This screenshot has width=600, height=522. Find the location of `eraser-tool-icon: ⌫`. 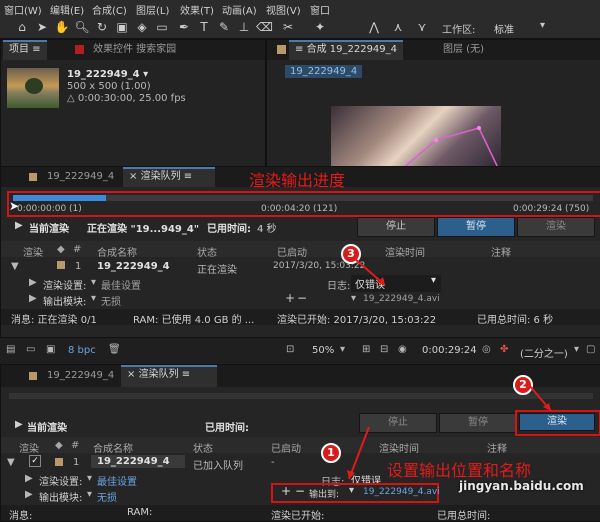

eraser-tool-icon: ⌫ is located at coordinates (264, 27).